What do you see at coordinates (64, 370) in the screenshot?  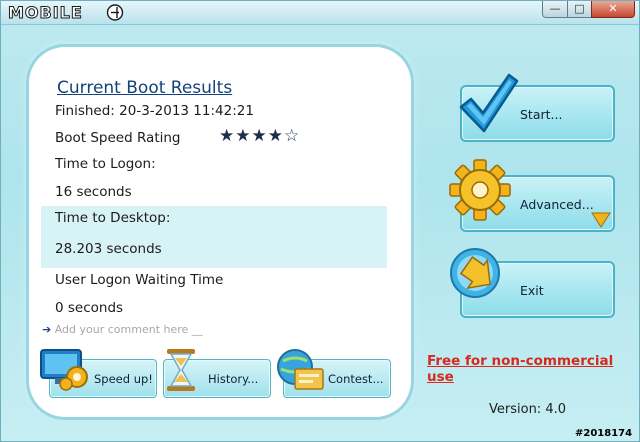 I see `monitor-gear-icon` at bounding box center [64, 370].